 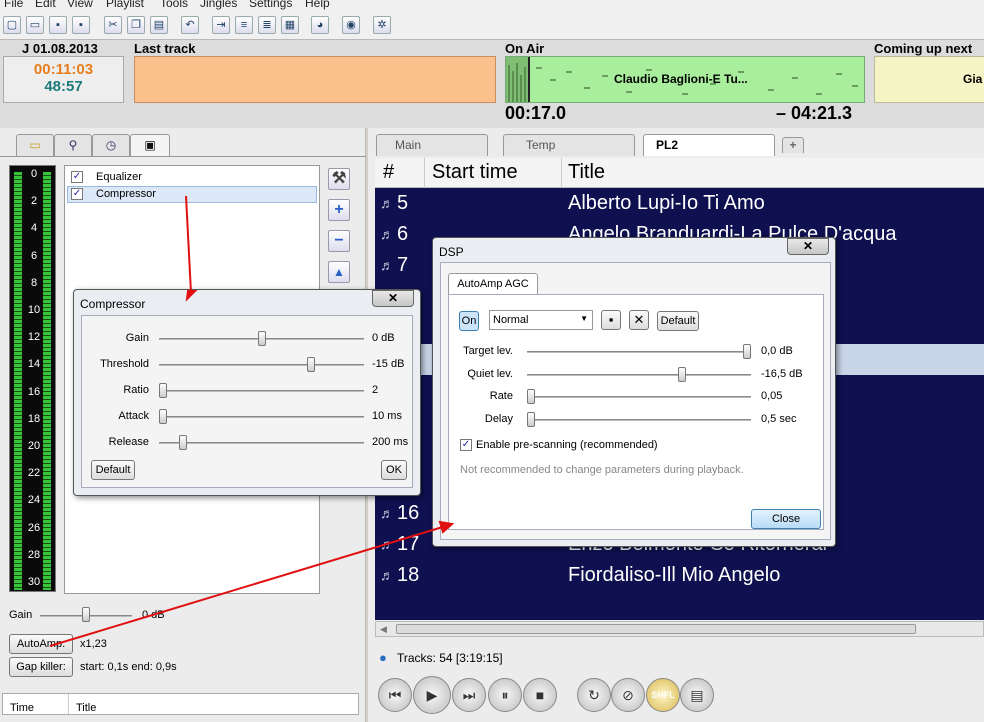 I want to click on dsp-close-button: Close, so click(x=786, y=519).